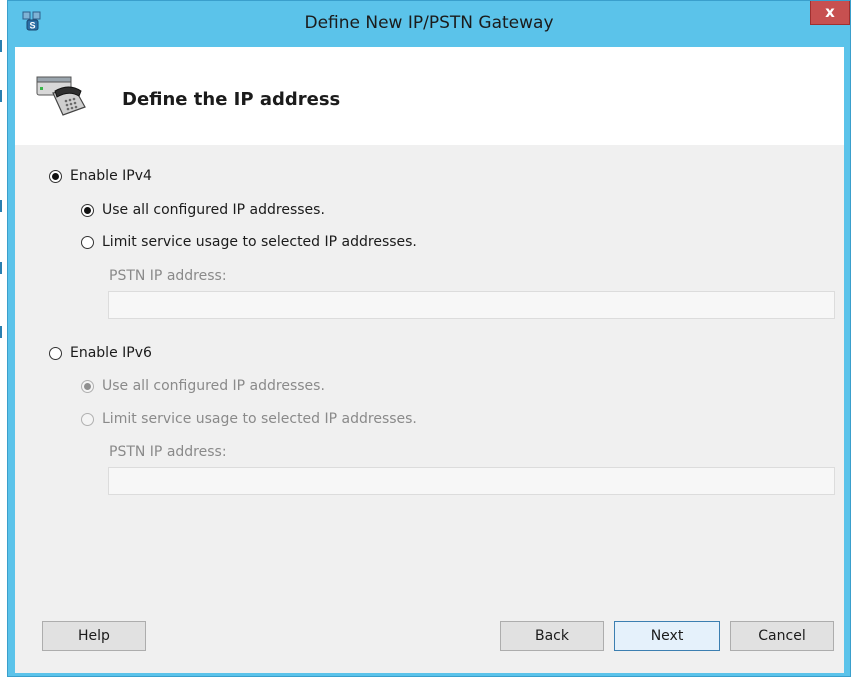  What do you see at coordinates (830, 13) in the screenshot?
I see `close-button: x` at bounding box center [830, 13].